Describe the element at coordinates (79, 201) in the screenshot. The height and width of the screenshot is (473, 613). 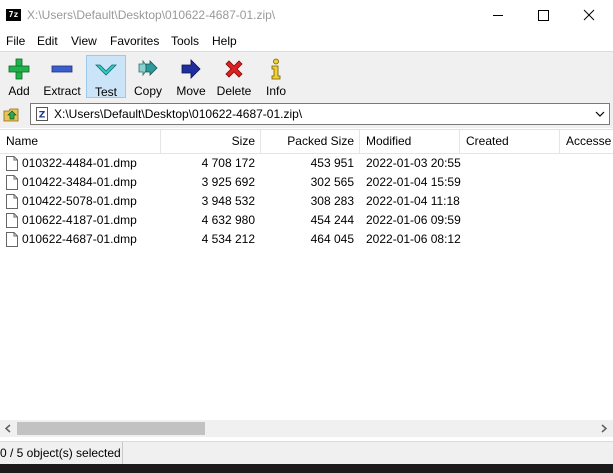
I see `file-name: 010422-5078-01.dmp` at that location.